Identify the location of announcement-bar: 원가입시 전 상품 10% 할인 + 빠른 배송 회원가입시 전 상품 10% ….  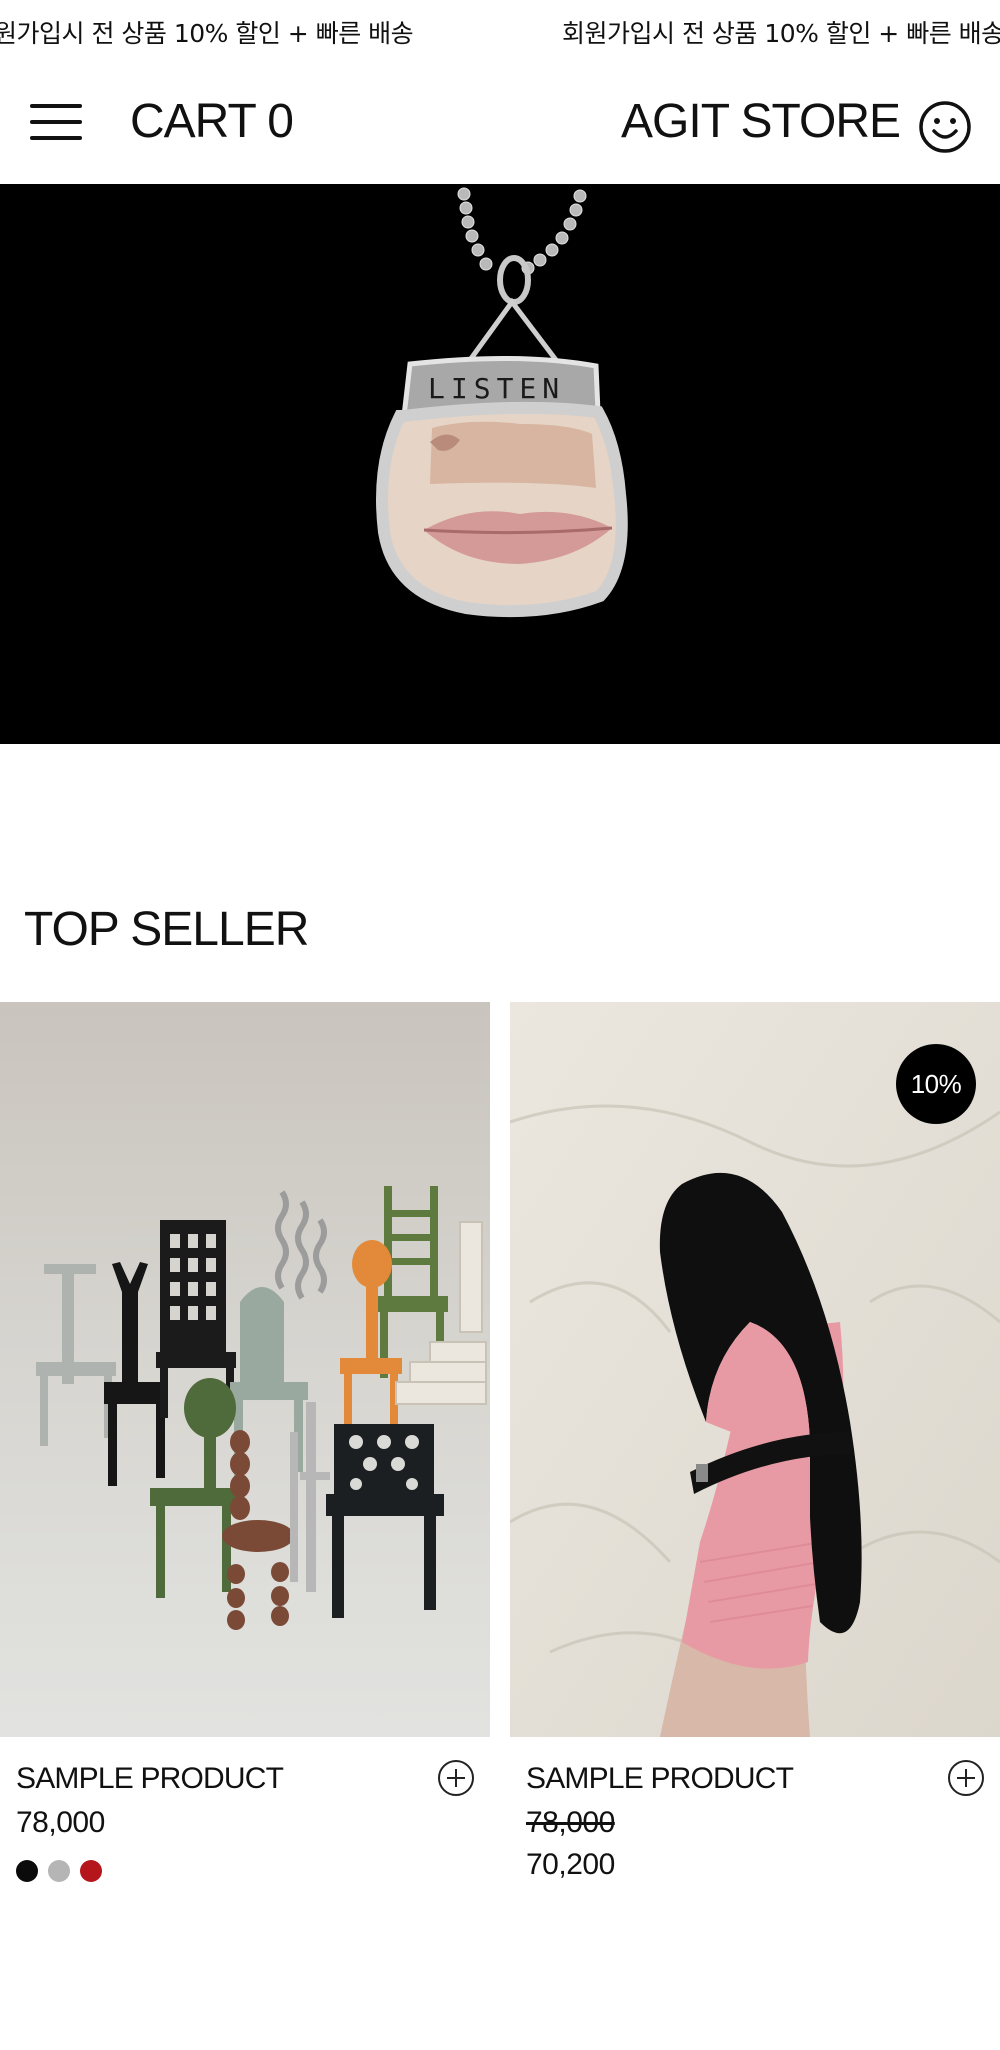
(500, 33).